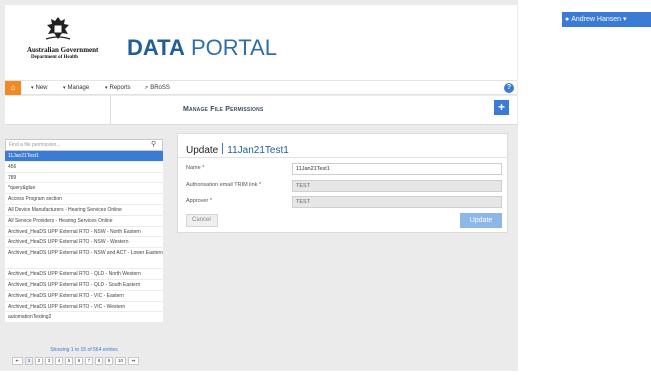 The image size is (651, 375). Describe the element at coordinates (54, 57) in the screenshot. I see `department-name: Department of Health` at that location.